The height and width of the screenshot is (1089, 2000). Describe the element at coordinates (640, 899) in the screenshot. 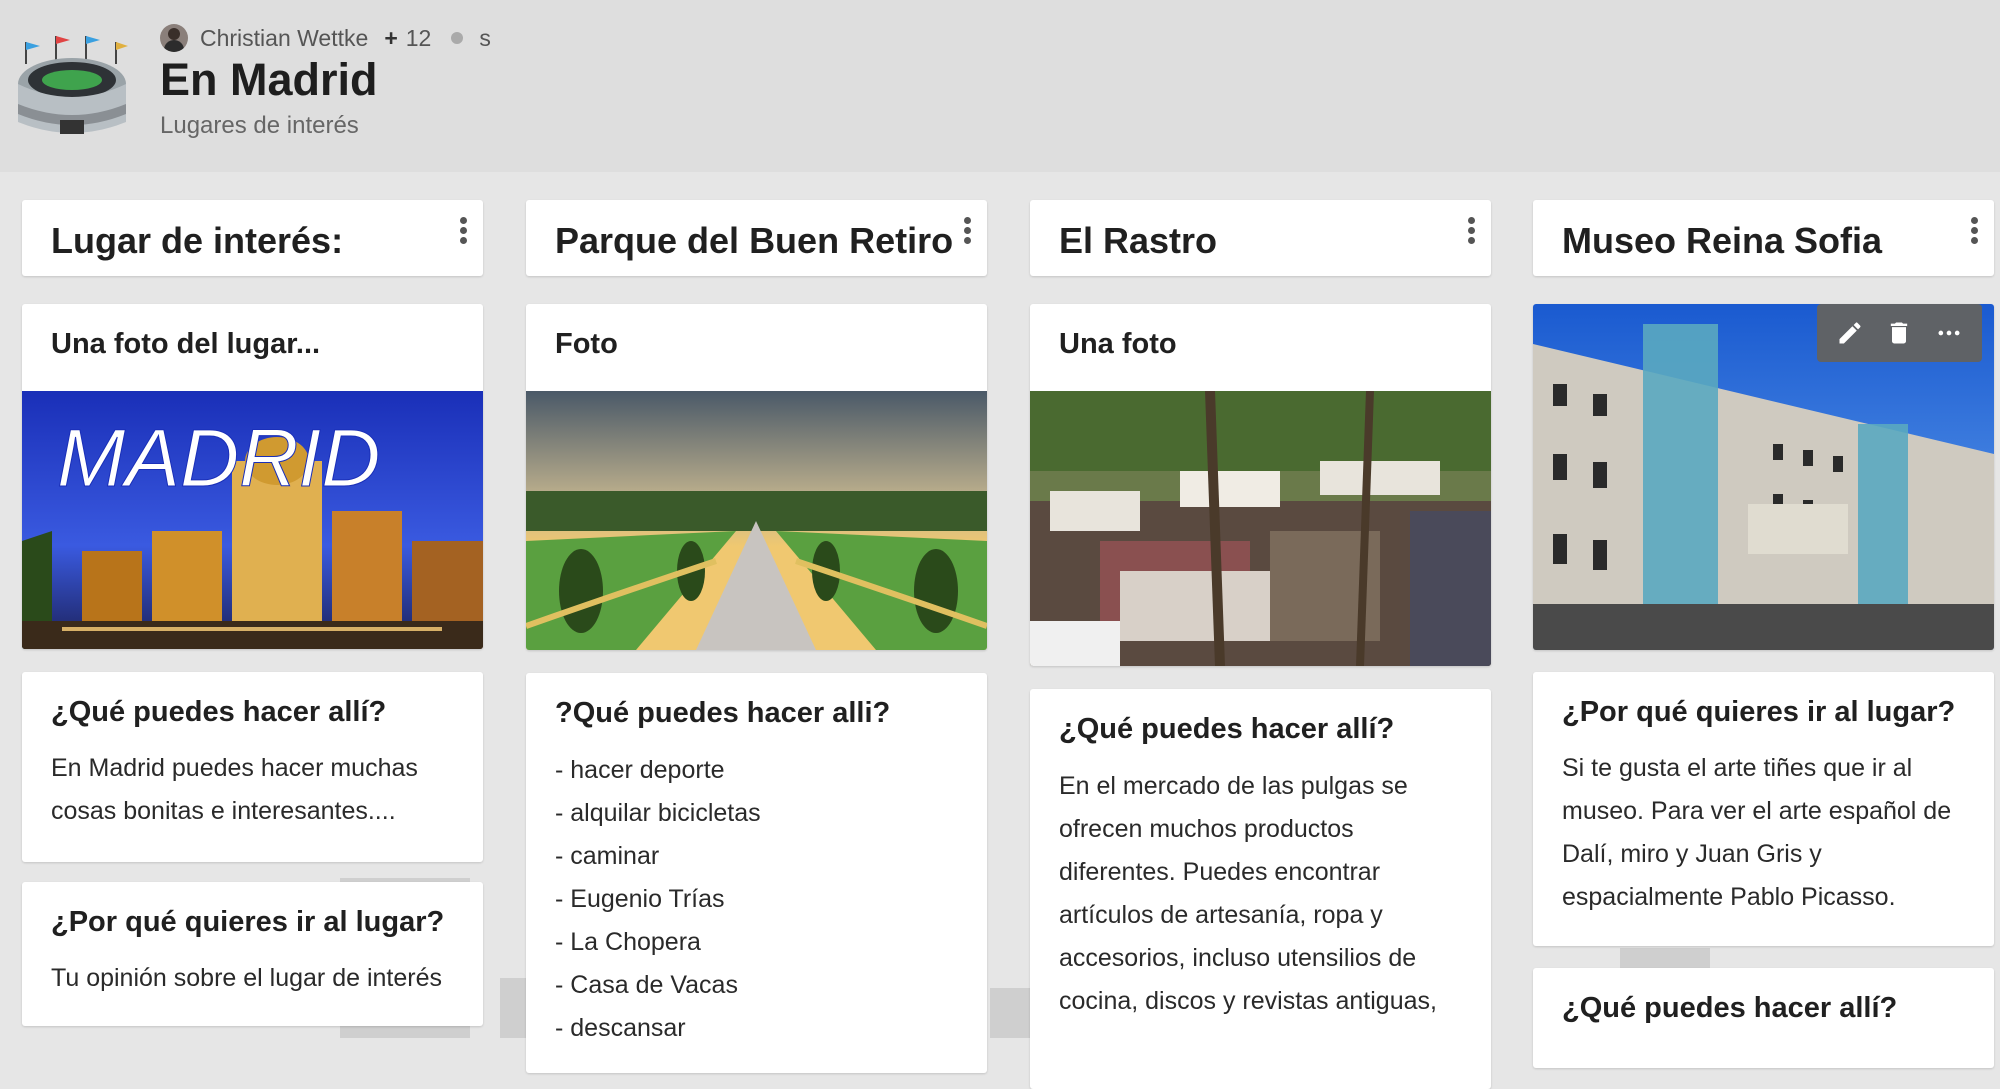

I see `list-item: - Eugenio Trías` at that location.